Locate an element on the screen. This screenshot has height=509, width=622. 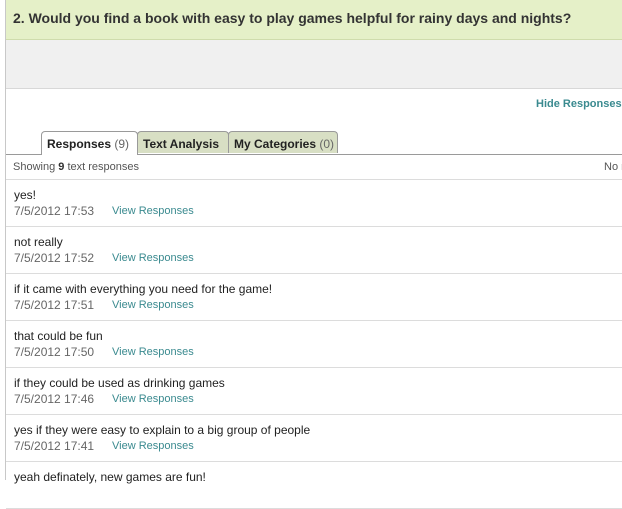
tab-text-analysis-label: Text Analysis is located at coordinates (181, 144).